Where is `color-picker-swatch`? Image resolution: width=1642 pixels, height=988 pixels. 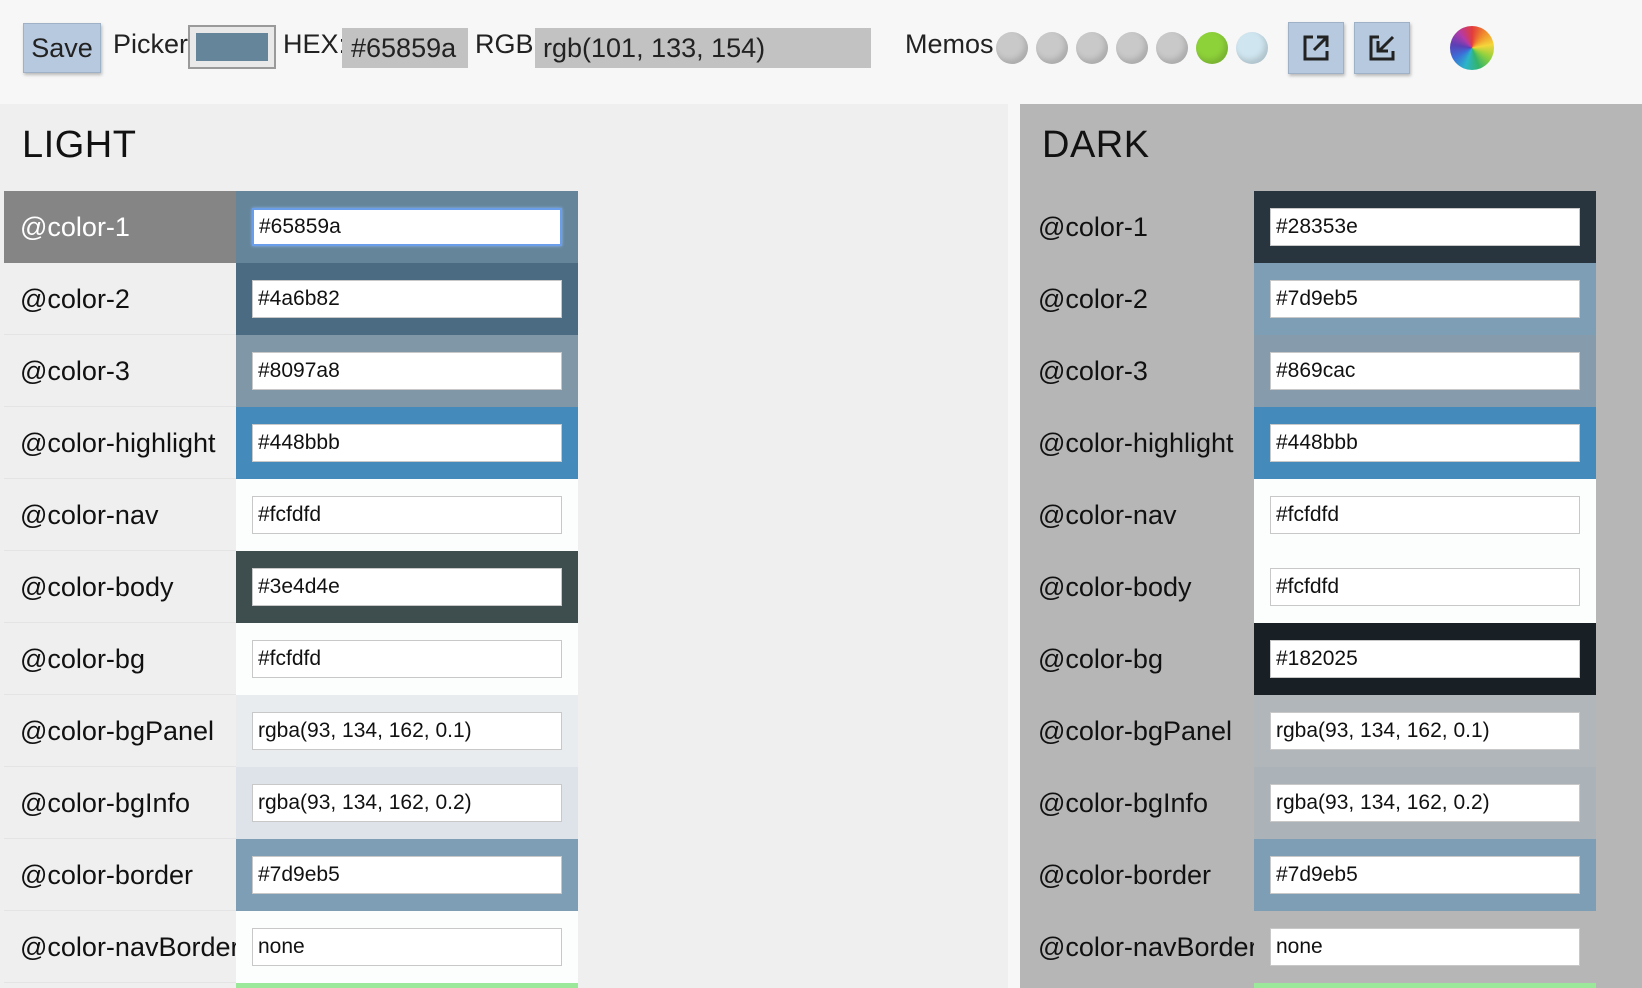 color-picker-swatch is located at coordinates (232, 47).